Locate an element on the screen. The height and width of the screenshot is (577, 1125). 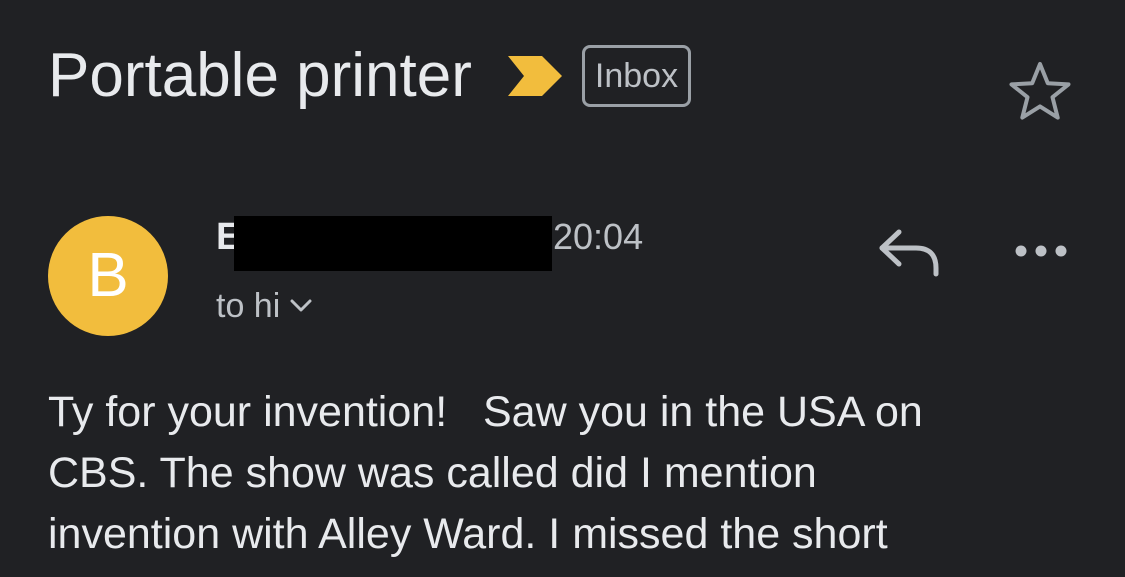
reply-icon is located at coordinates (909, 252).